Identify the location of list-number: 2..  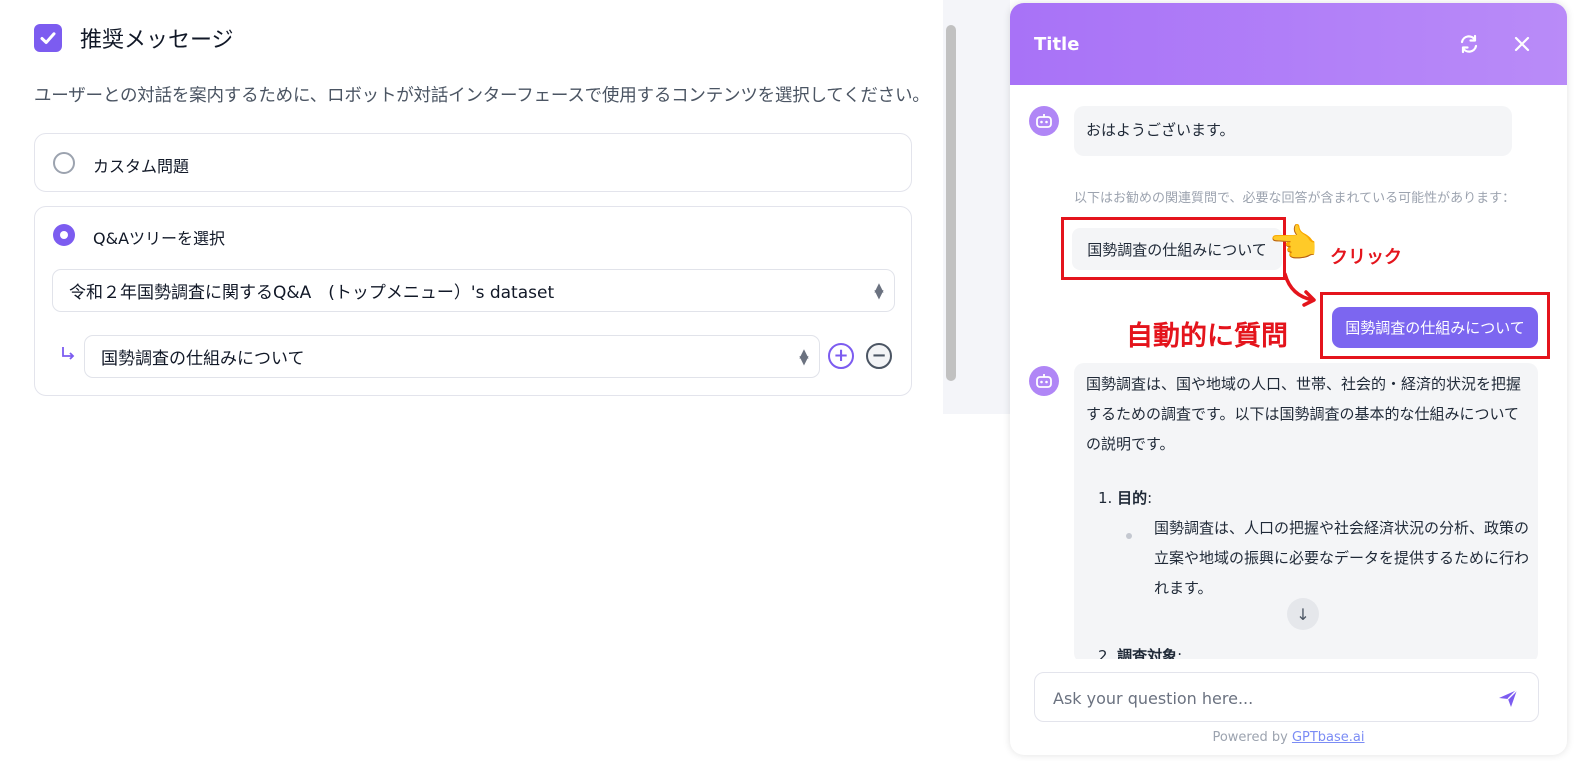
(1105, 653).